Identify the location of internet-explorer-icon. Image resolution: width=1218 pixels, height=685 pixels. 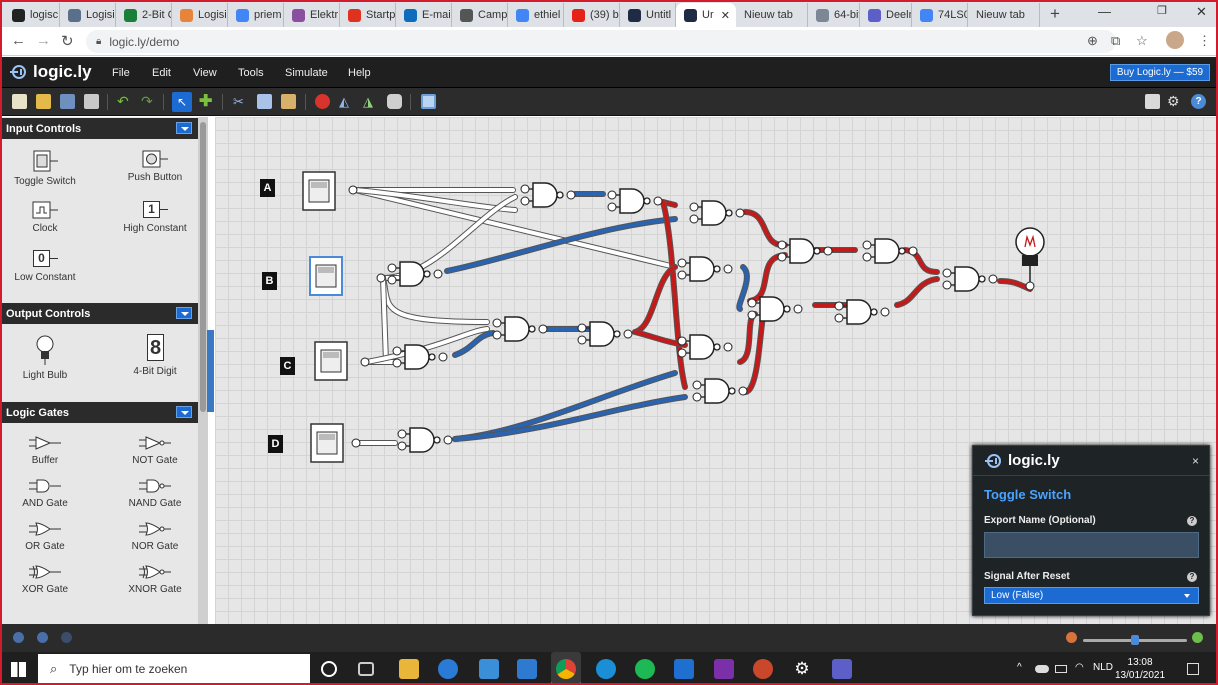
(448, 669).